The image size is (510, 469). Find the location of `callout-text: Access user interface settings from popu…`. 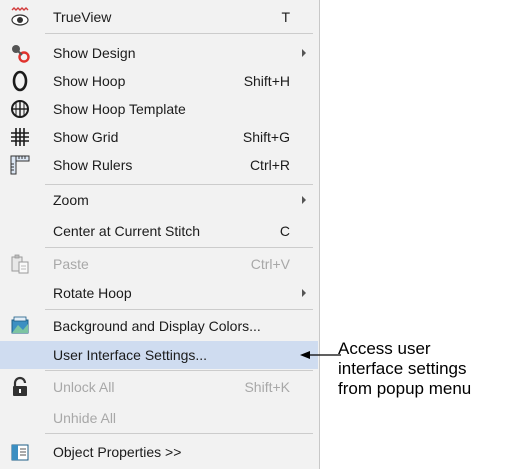

callout-text: Access user interface settings from popu… is located at coordinates (404, 369).